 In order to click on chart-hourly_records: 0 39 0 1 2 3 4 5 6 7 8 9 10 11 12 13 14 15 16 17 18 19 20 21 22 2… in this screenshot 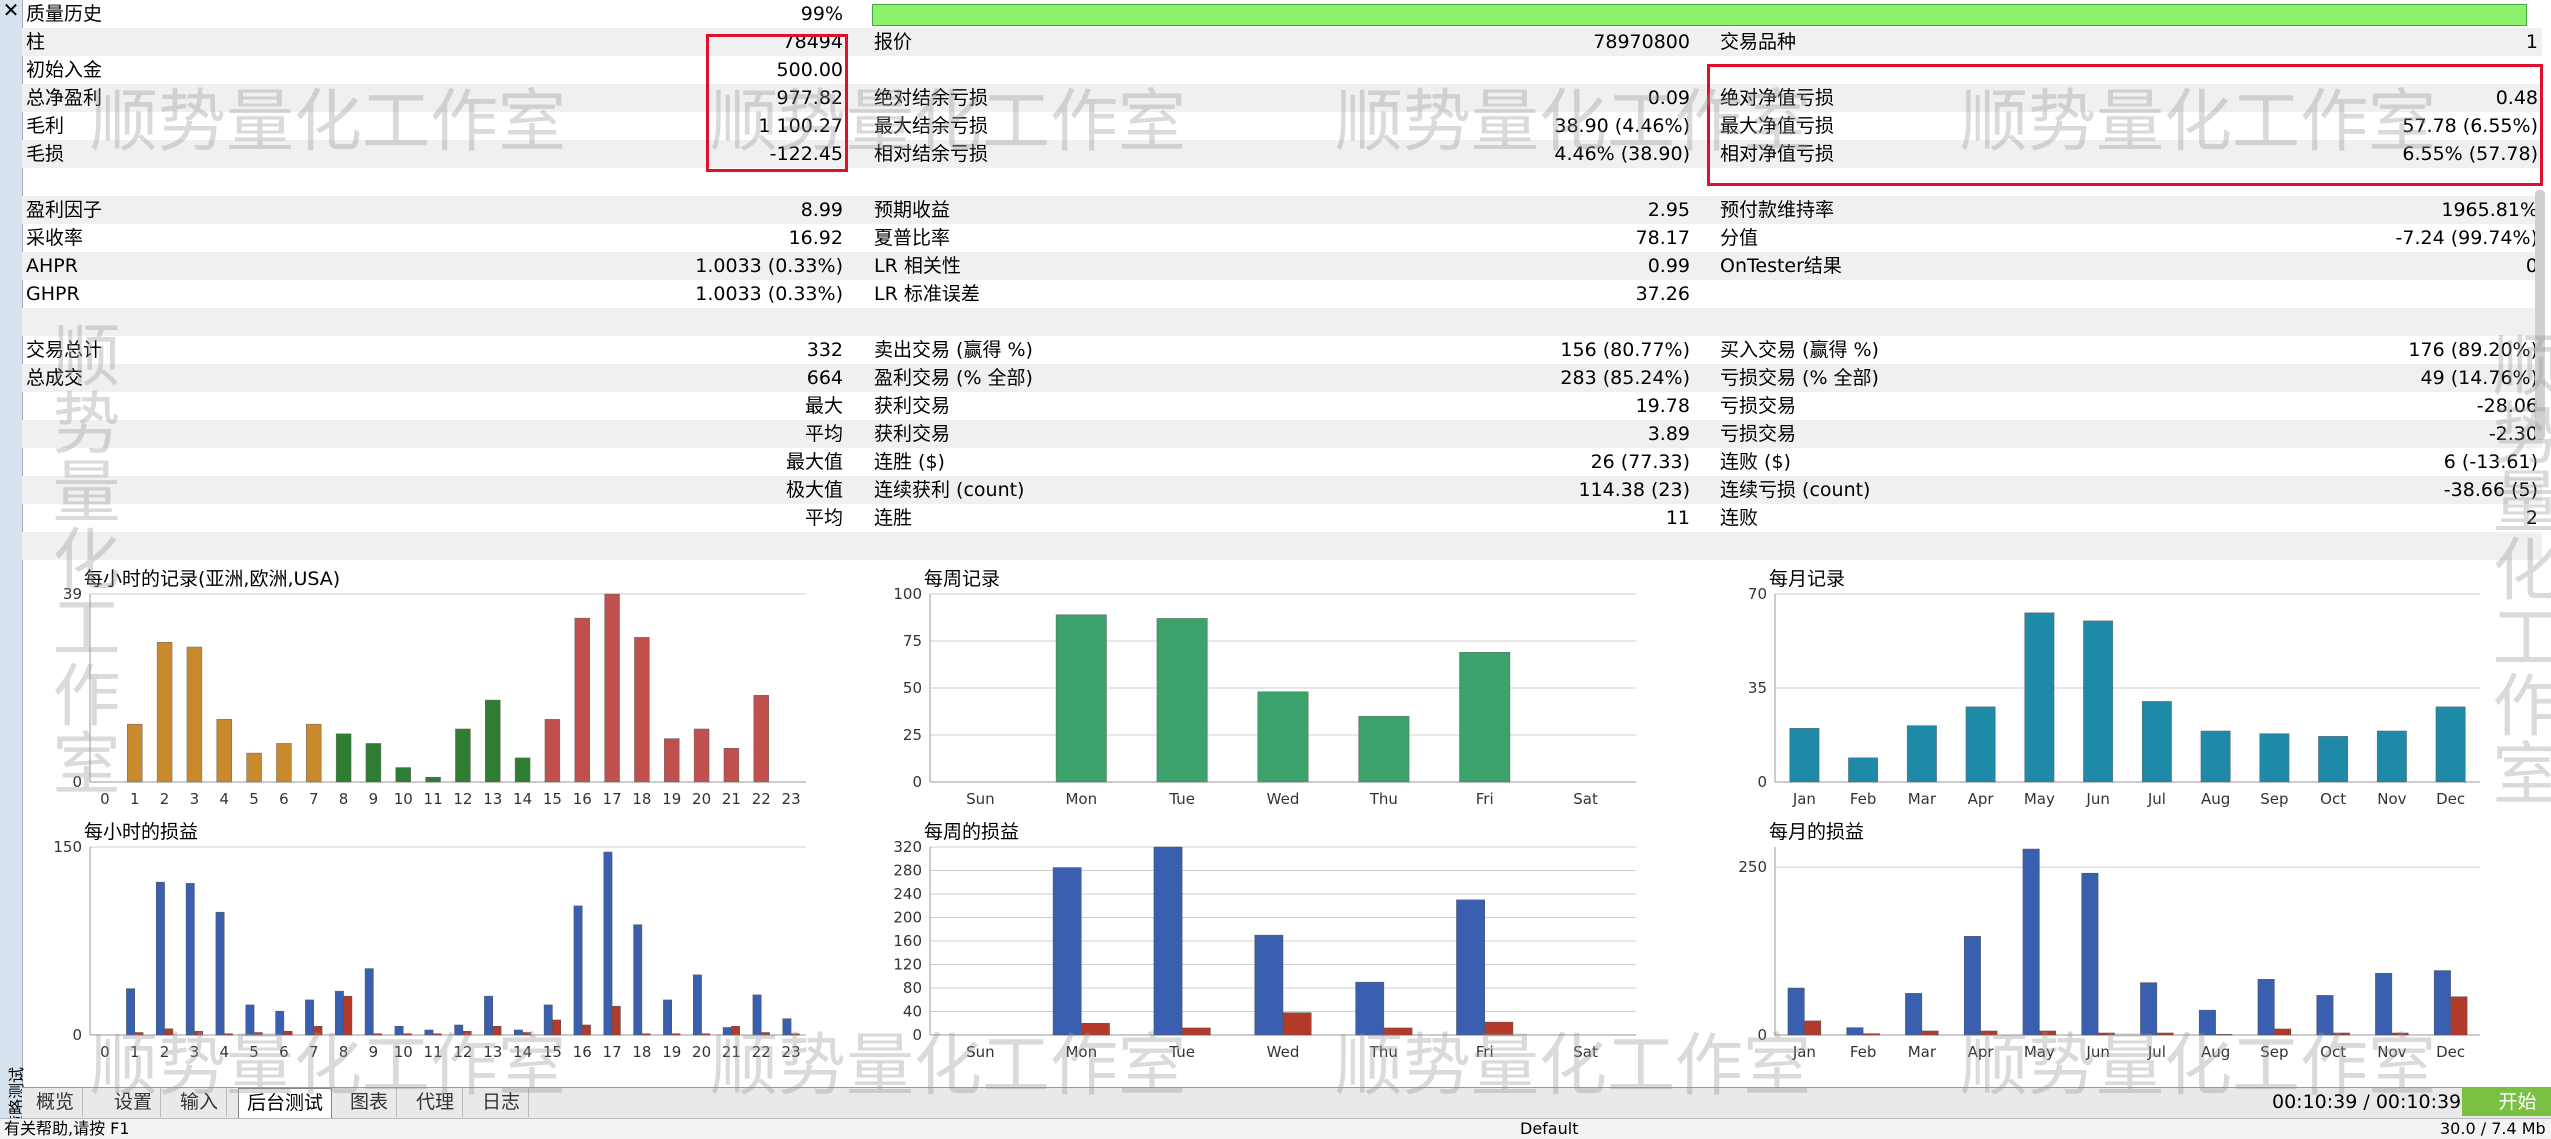, I will do `click(434, 700)`.